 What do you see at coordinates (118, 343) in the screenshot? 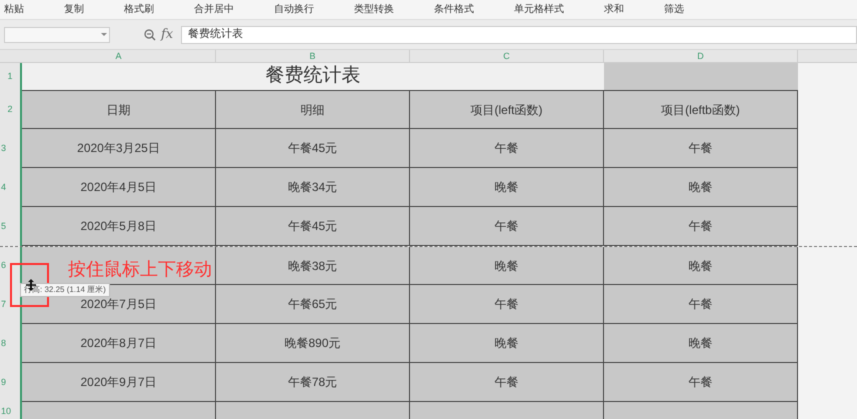
I see `table-cell-text: 2020年8月7日` at bounding box center [118, 343].